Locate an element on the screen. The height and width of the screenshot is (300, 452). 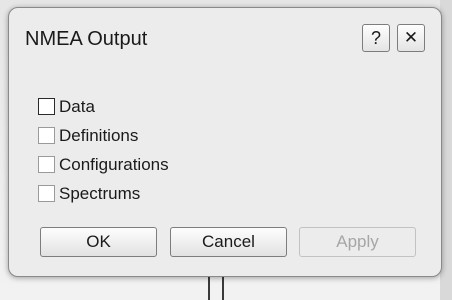
help-icon: ? is located at coordinates (375, 38).